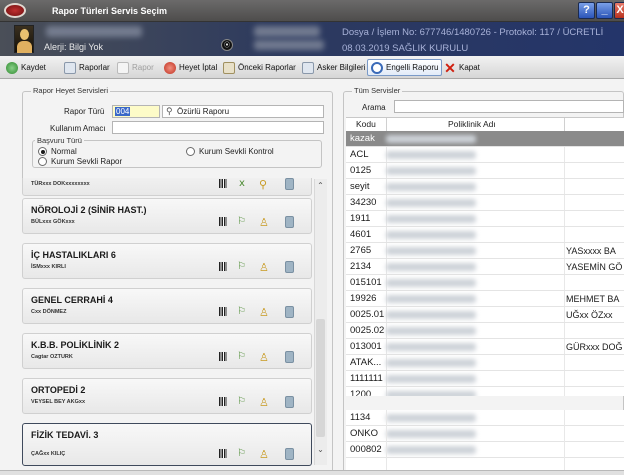 Image resolution: width=624 pixels, height=475 pixels. I want to click on close-label: Kapat, so click(469, 67).